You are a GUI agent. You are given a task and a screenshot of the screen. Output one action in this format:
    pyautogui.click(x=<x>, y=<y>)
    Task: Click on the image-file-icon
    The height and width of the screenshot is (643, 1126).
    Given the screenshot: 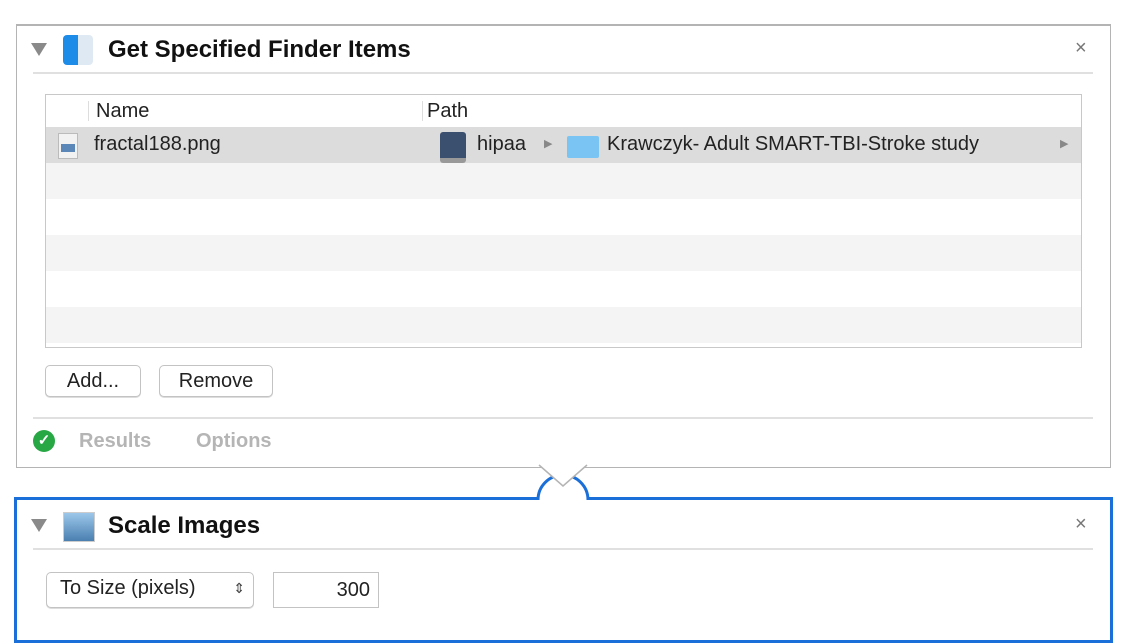 What is the action you would take?
    pyautogui.click(x=68, y=146)
    